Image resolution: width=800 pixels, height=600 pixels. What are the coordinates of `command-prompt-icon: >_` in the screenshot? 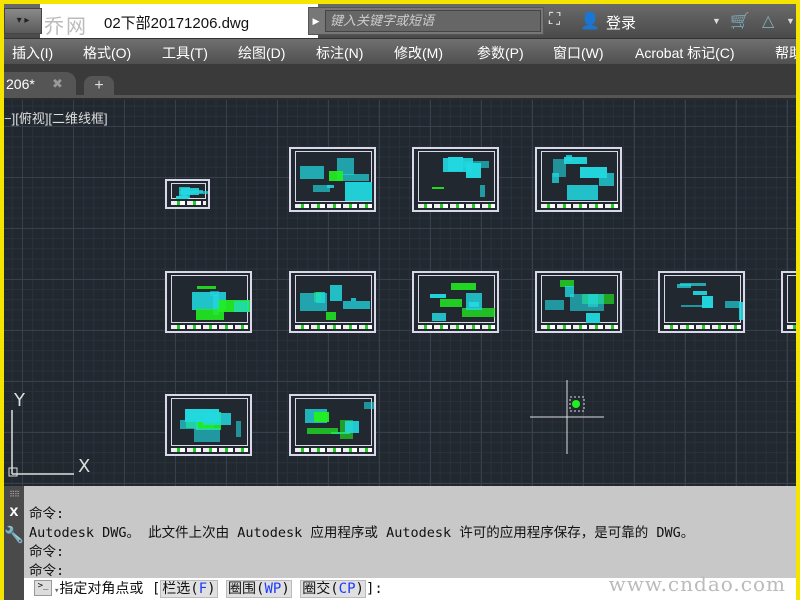 It's located at (43, 588).